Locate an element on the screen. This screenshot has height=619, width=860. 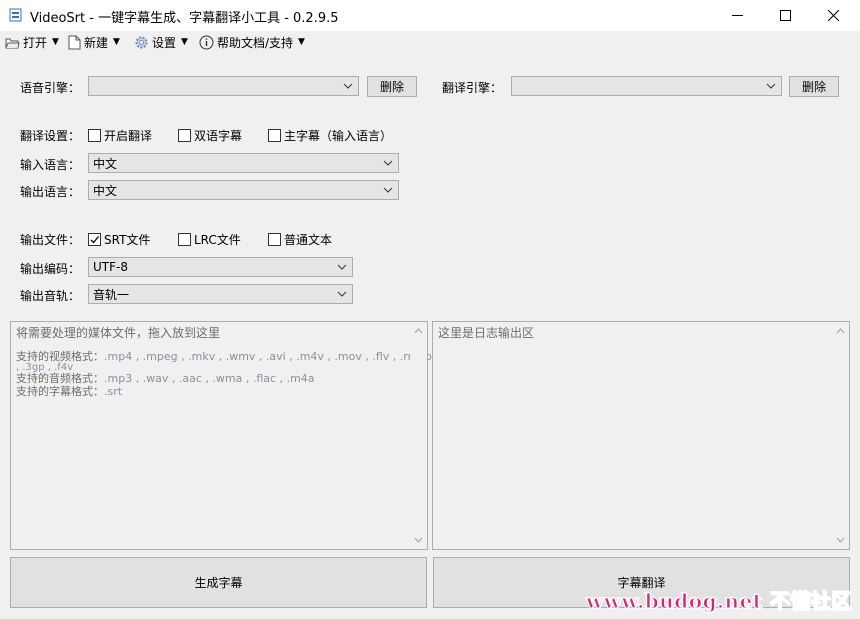
bilingual-subtitle-checkbox: 双语字幕 is located at coordinates (210, 135).